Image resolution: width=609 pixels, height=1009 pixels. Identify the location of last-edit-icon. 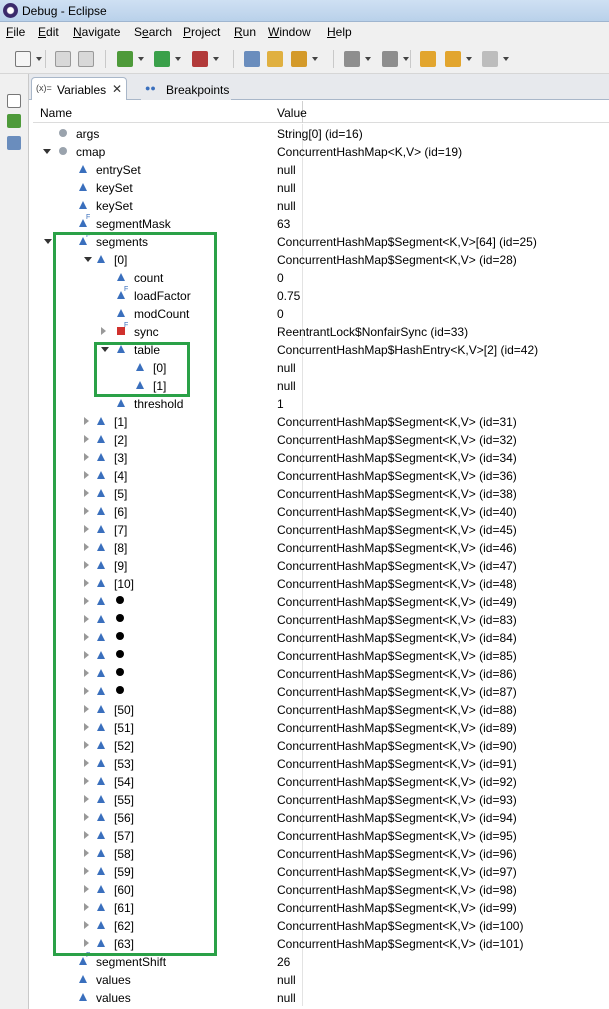
(428, 59).